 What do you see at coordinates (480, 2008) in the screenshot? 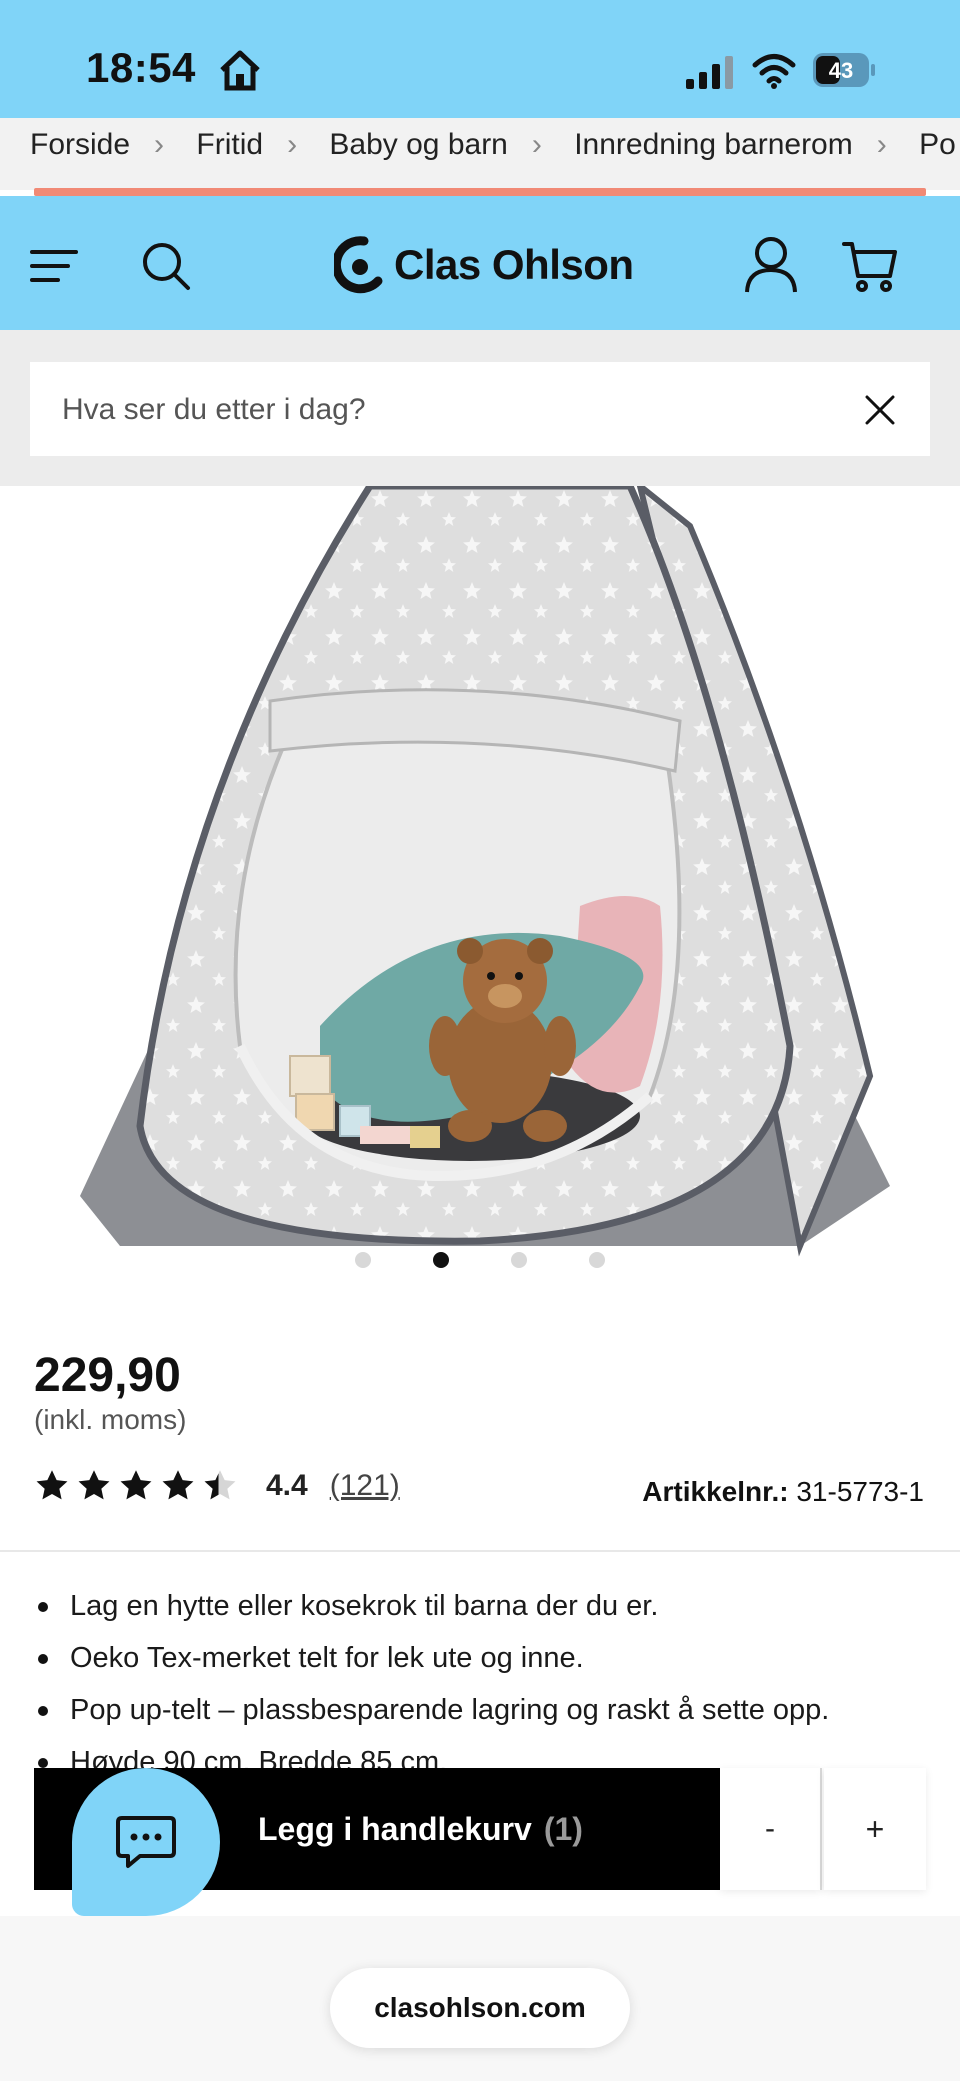
I see `url-bar: clasohlson.com` at bounding box center [480, 2008].